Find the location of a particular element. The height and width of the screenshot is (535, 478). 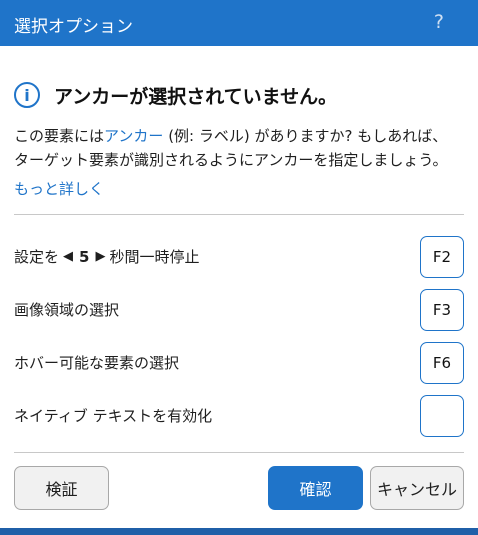

description-line-2: ターゲット要素が識別されるようにアンカーを指定しましょう。 is located at coordinates (231, 160).